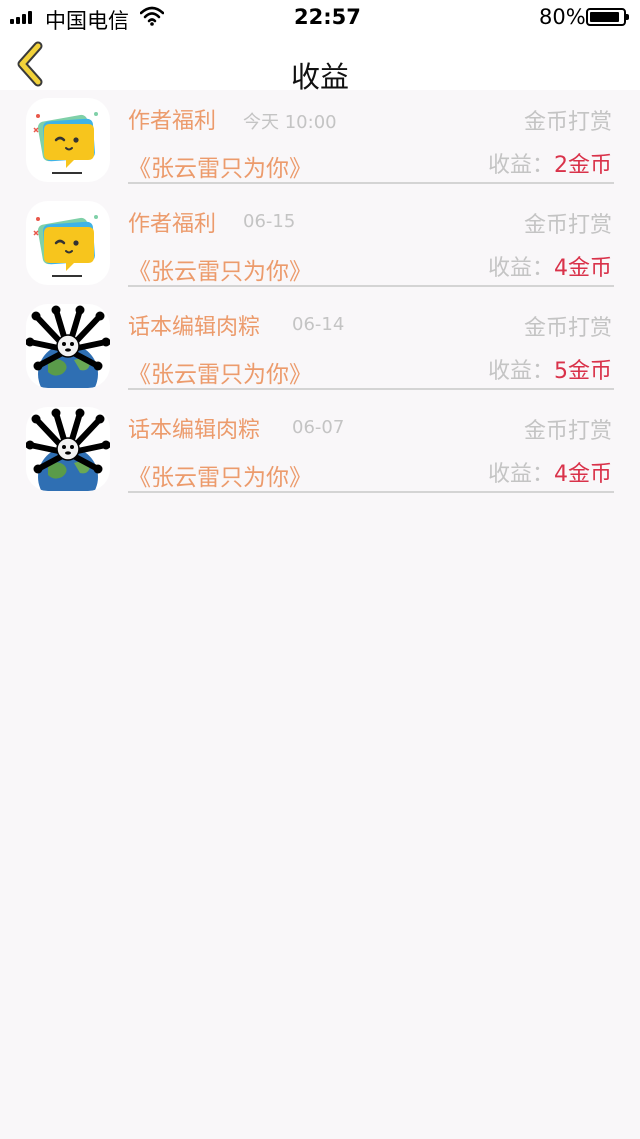  I want to click on record-date: 06-15, so click(269, 221).